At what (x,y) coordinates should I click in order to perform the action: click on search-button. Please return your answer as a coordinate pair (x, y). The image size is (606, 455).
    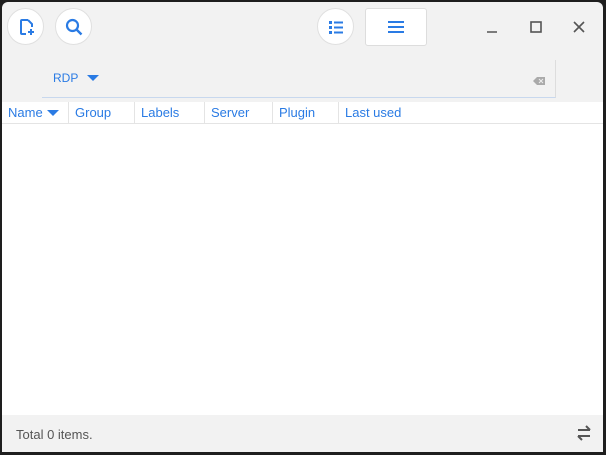
    Looking at the image, I should click on (73, 26).